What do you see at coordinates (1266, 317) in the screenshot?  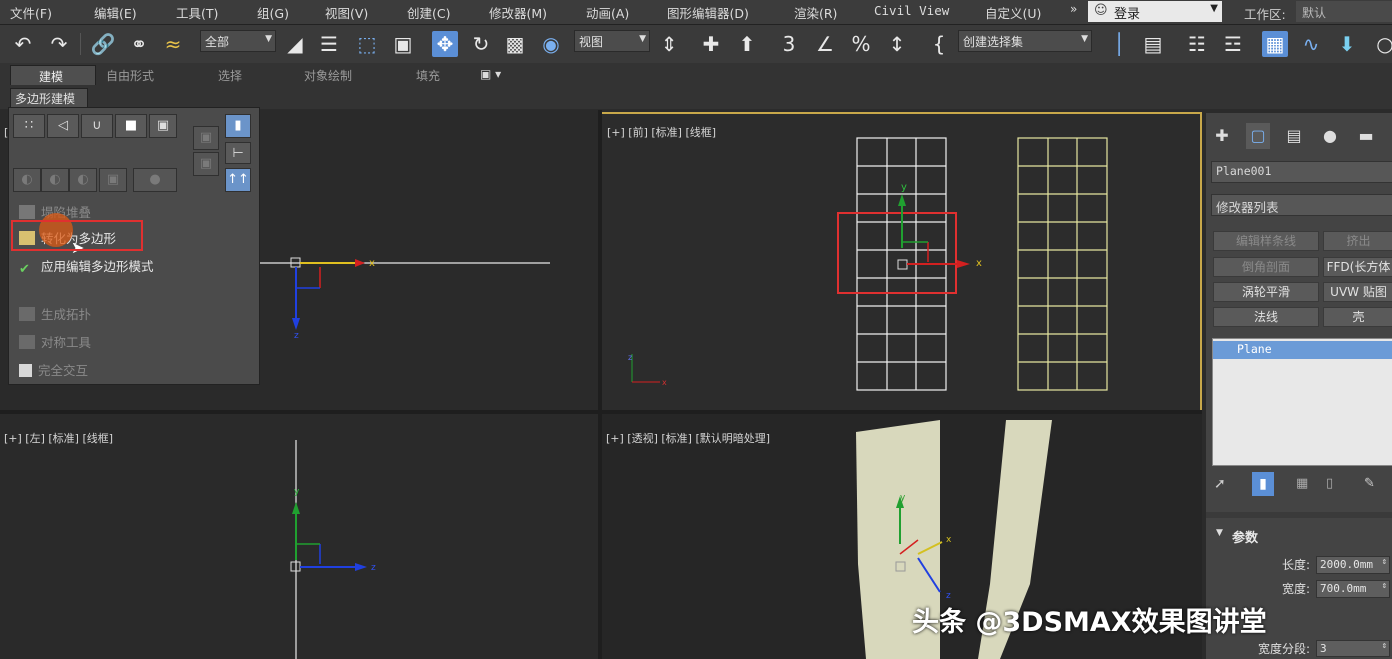 I see `modifier-normal-button: 法线` at bounding box center [1266, 317].